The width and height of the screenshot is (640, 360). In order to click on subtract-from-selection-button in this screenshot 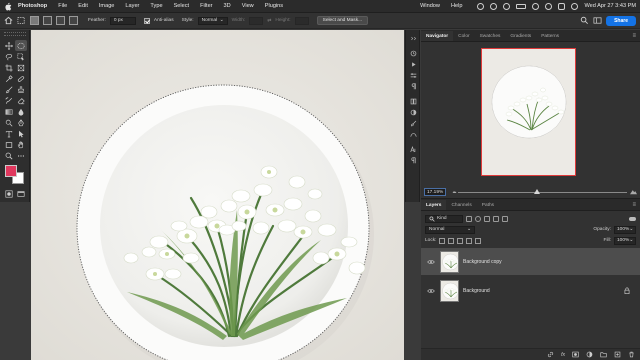, I will do `click(60, 20)`.